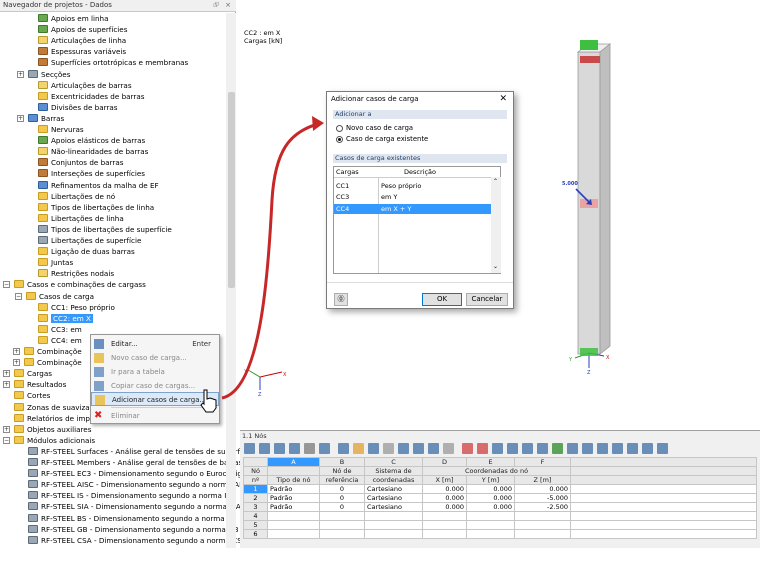 This screenshot has height=570, width=760. I want to click on table-row: 1 Padrão 0 Cartesiano 0.000 0.000 0.000, so click(500, 489).